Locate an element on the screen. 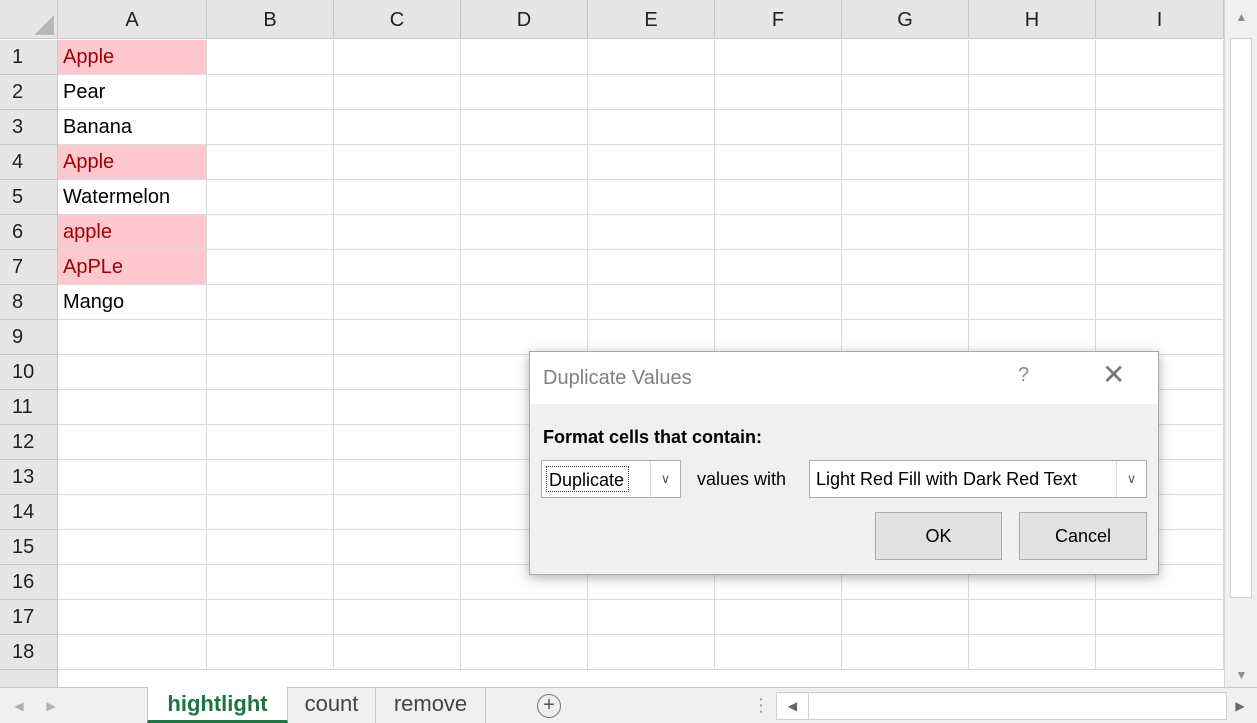  duplicate-type-dropdown: Duplicate ∨ is located at coordinates (611, 479).